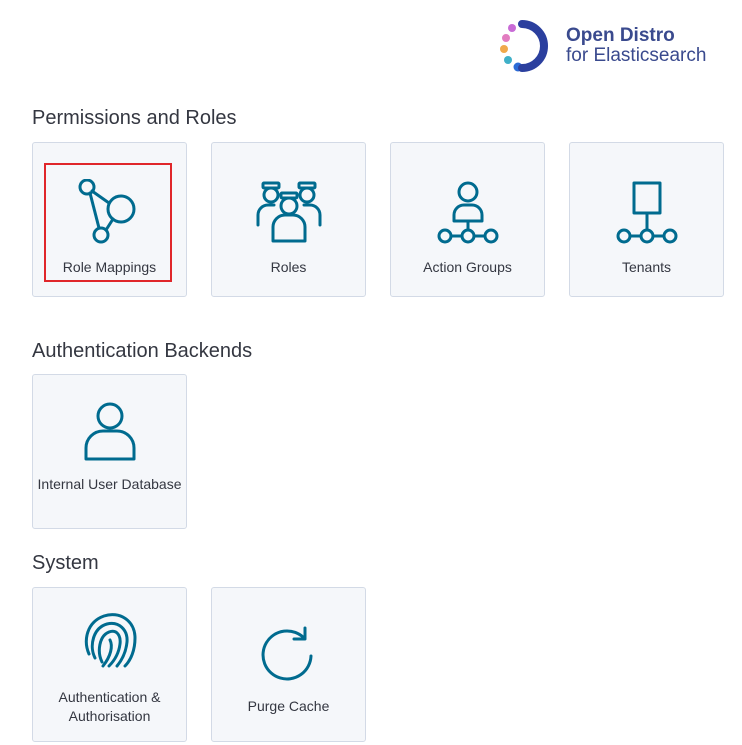 The height and width of the screenshot is (745, 742). I want to click on tile-tenants: Tenants, so click(646, 219).